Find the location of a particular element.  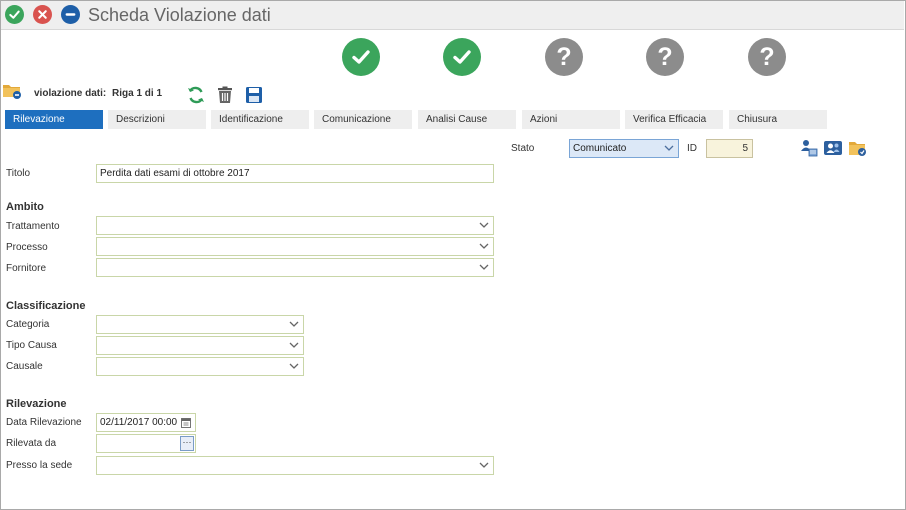

rilevata-da-input: ··· is located at coordinates (146, 443).